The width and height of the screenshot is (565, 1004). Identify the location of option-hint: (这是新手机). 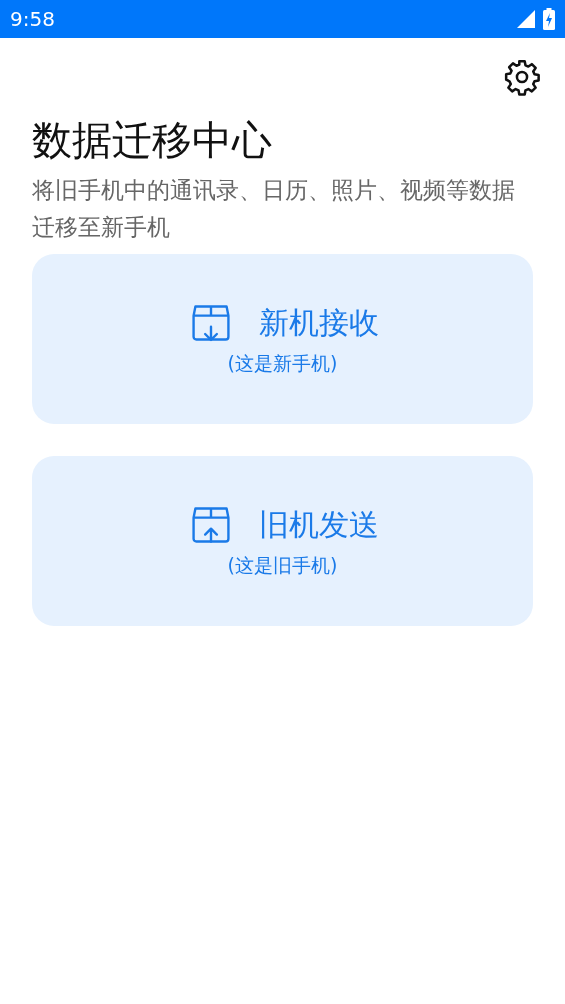
(282, 364).